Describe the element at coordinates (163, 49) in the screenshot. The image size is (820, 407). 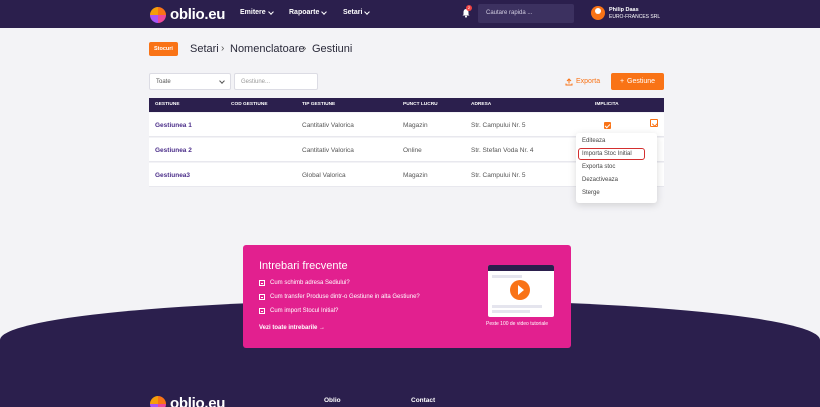
I see `breadcrumb-stocuri-badge: Stocuri` at that location.